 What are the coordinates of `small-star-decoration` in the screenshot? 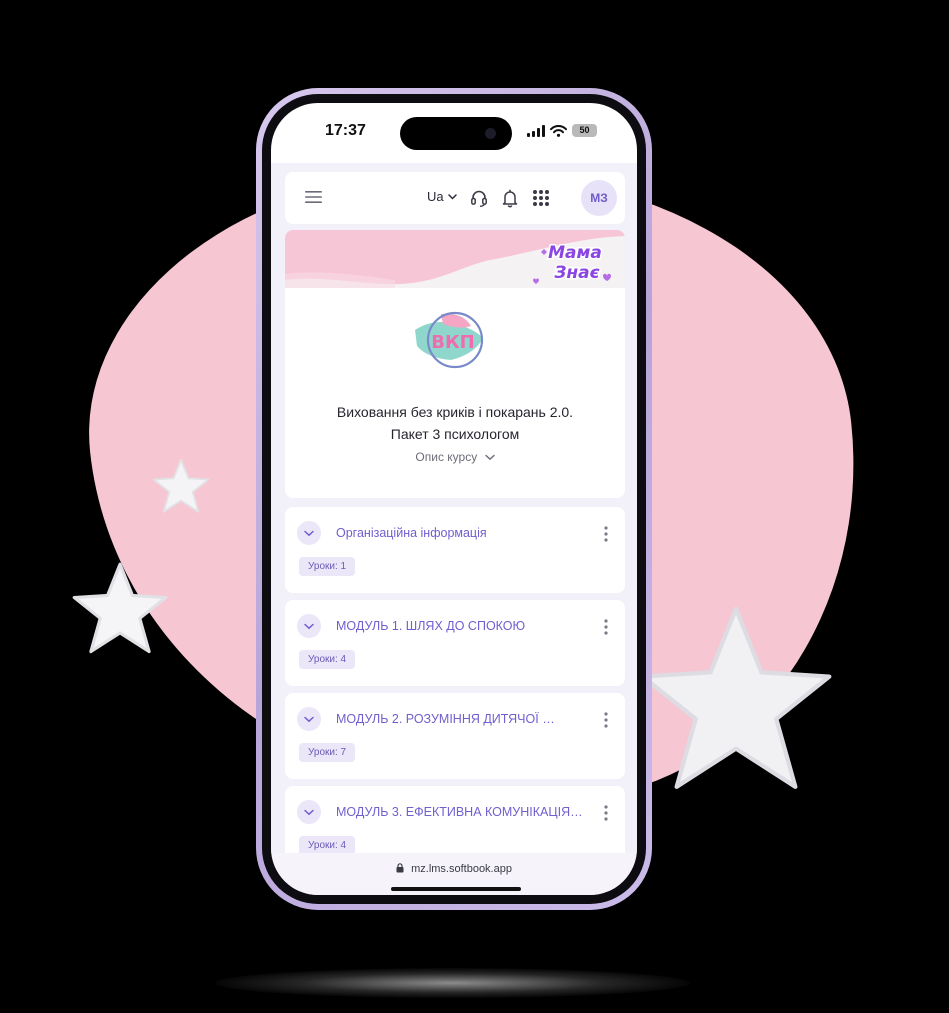 It's located at (181, 485).